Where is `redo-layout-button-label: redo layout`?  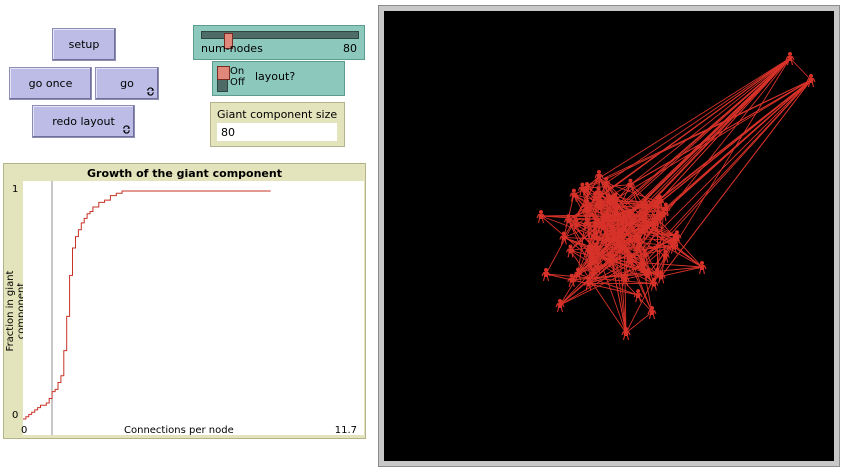 redo-layout-button-label: redo layout is located at coordinates (83, 121).